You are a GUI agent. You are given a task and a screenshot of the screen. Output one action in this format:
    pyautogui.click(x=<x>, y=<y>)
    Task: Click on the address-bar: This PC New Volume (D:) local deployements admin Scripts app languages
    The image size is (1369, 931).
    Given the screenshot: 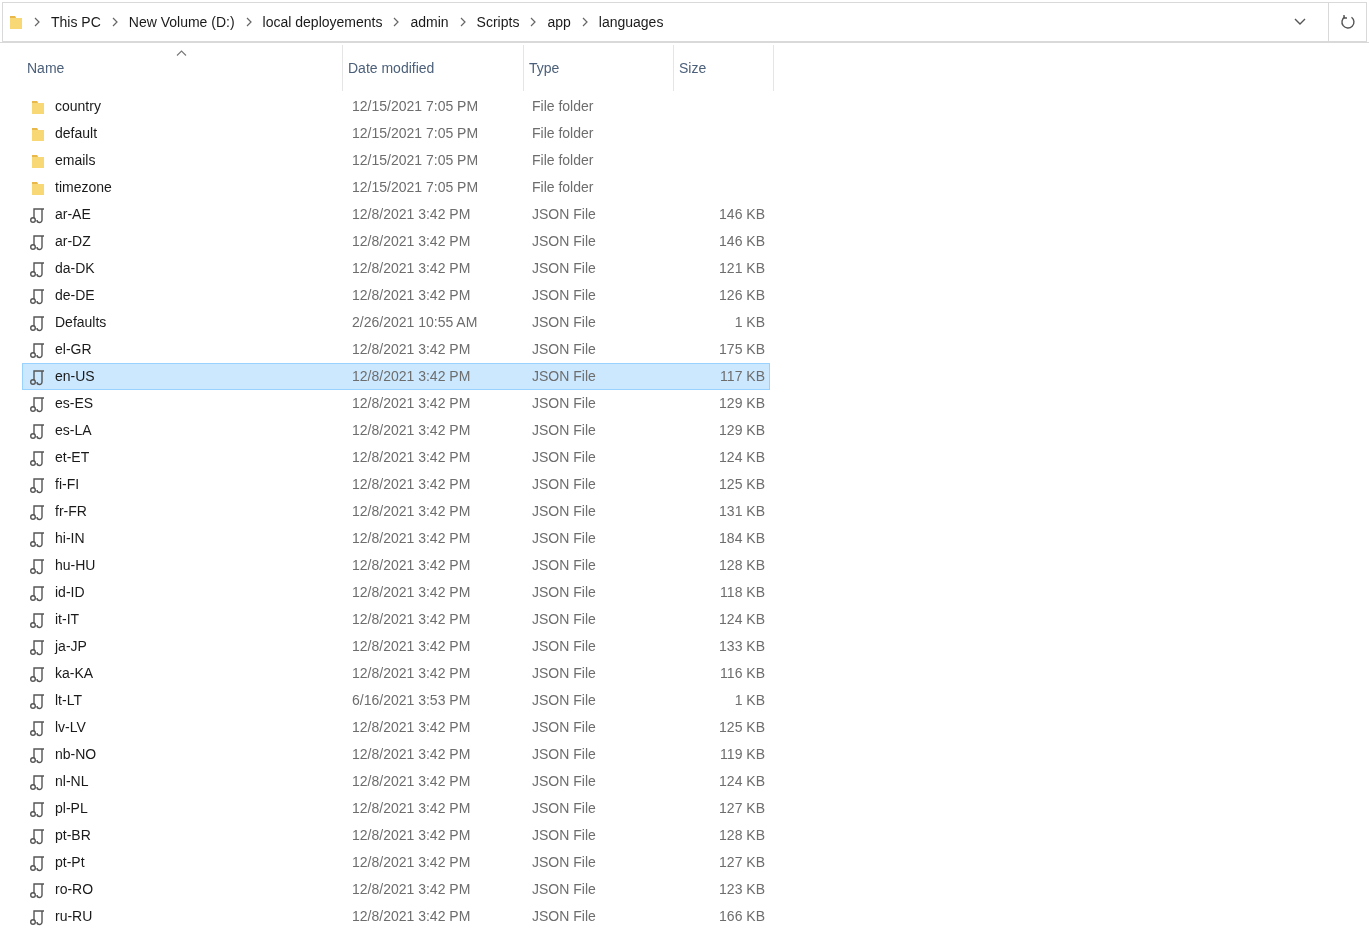 What is the action you would take?
    pyautogui.click(x=665, y=22)
    